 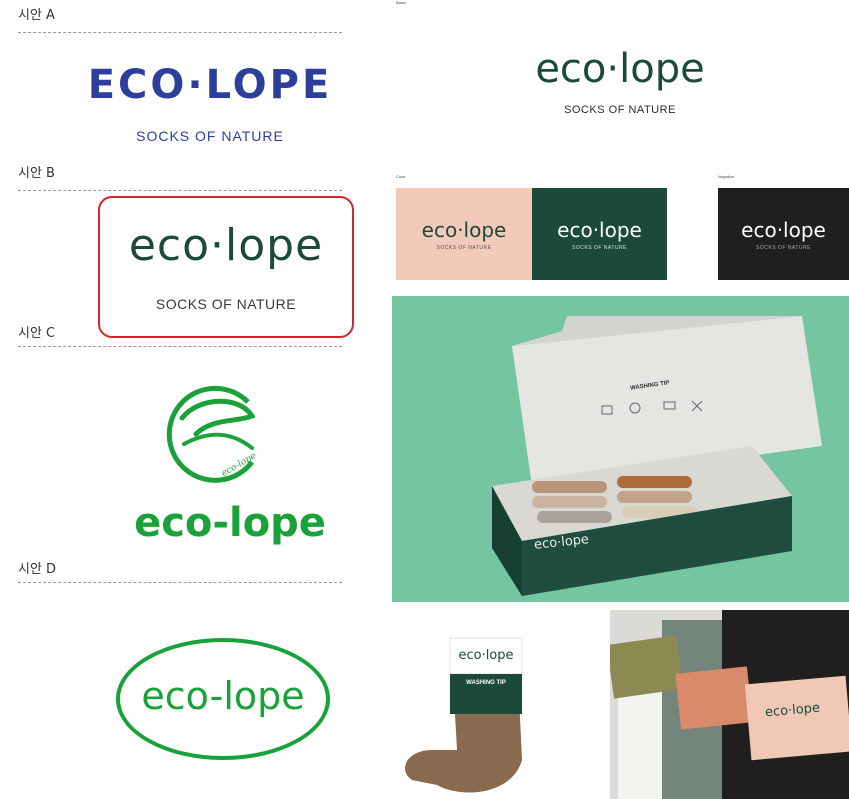 What do you see at coordinates (486, 683) in the screenshot?
I see `sock-tag-title: WASHING TIP` at bounding box center [486, 683].